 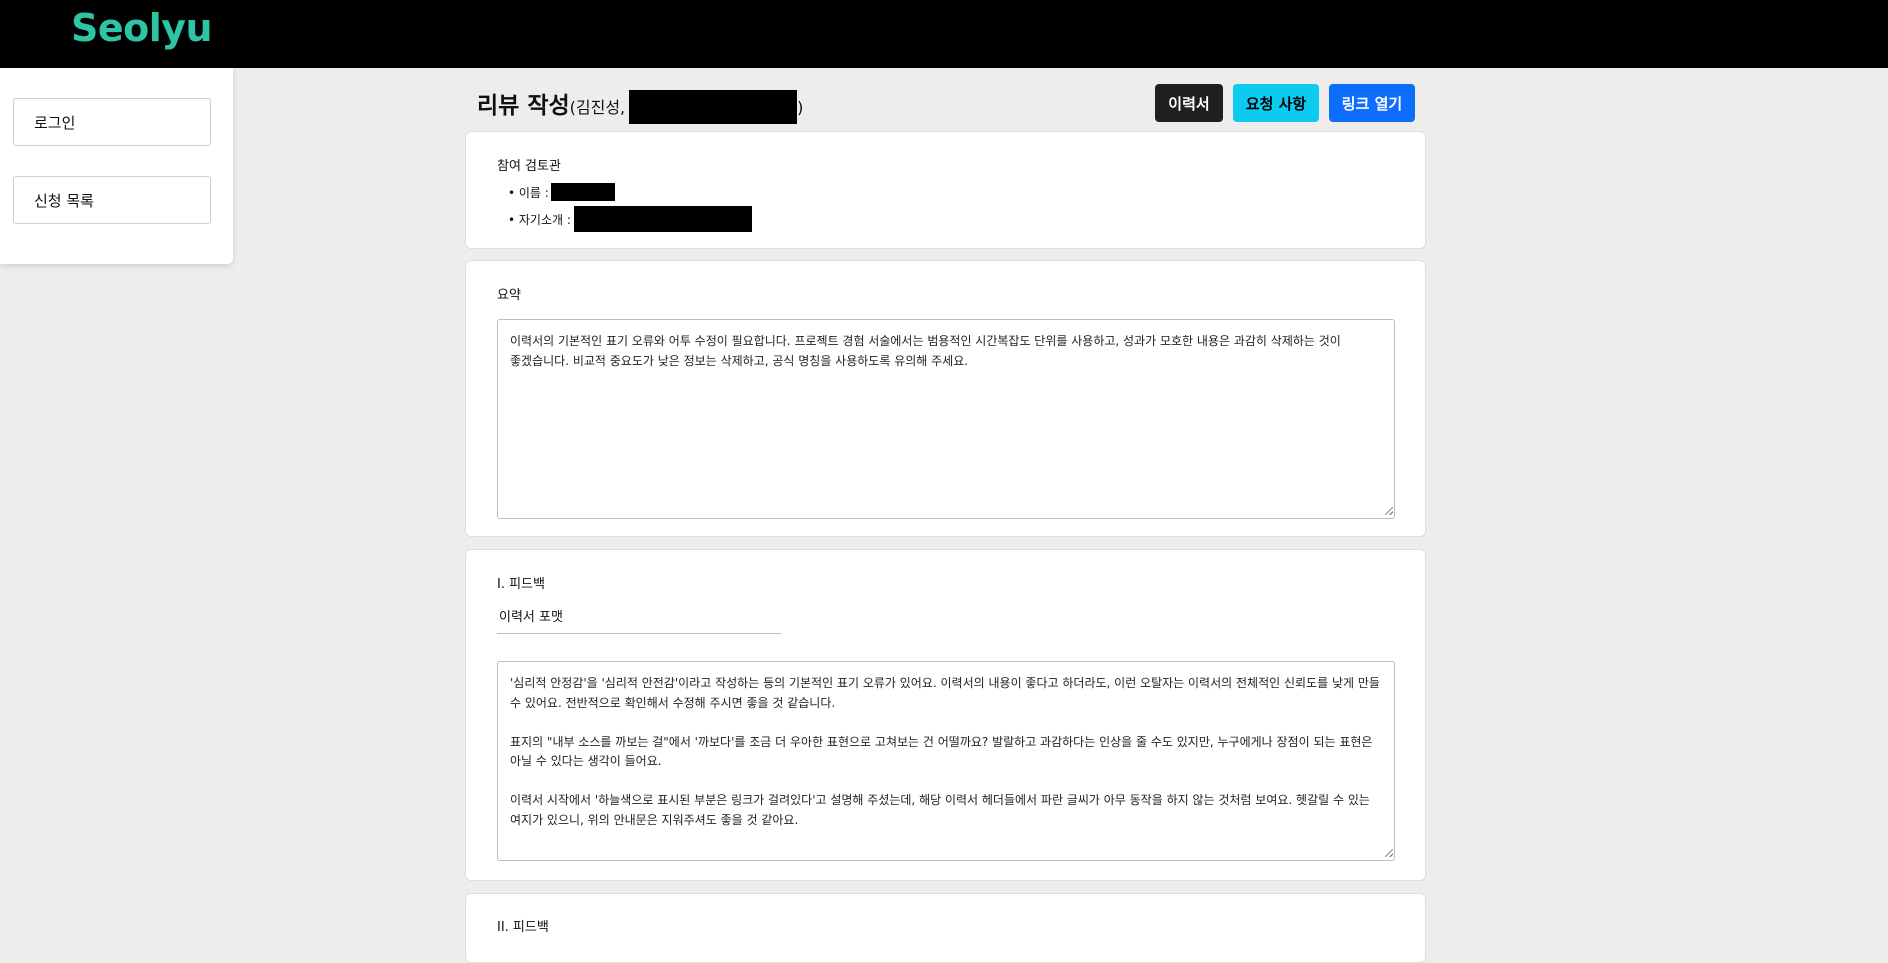 I want to click on feedback1-resize-handle, so click(x=1389, y=853).